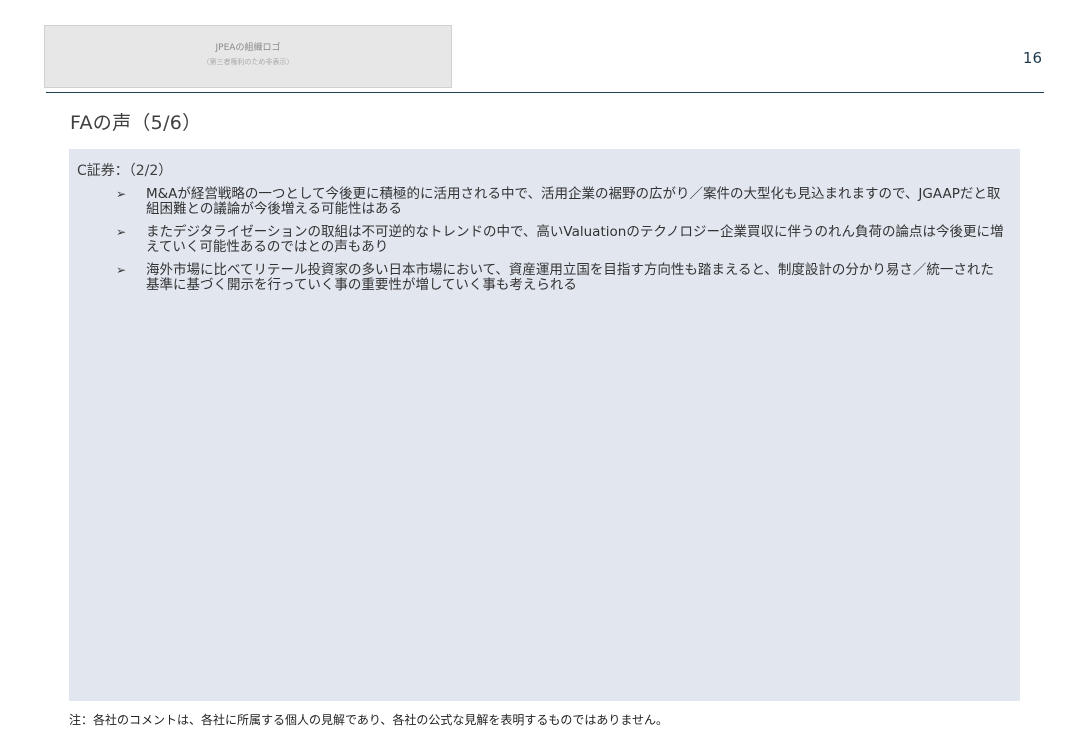 Image resolution: width=1084 pixels, height=750 pixels. Describe the element at coordinates (248, 62) in the screenshot. I see `logo-placeholder-note: （第三者権利のため非表示）` at that location.